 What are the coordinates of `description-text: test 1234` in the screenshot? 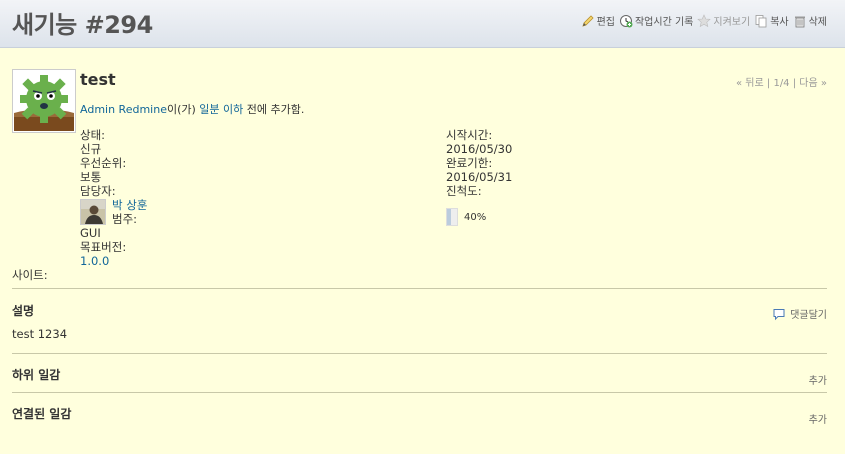 It's located at (40, 334).